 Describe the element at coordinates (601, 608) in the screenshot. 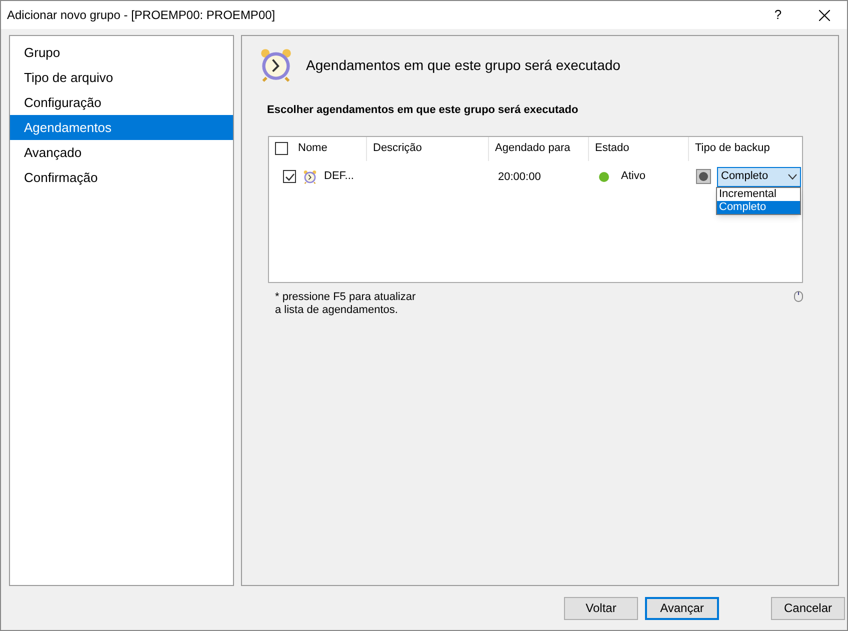

I see `dialog-button: Voltar` at that location.